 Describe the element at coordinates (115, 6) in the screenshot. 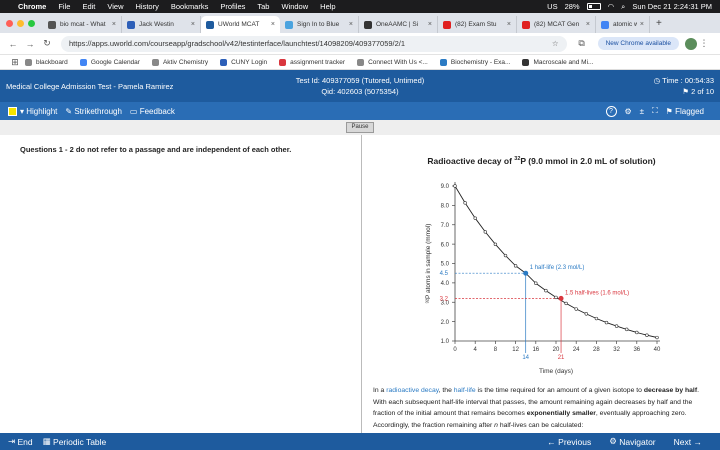

I see `menu-view: View` at that location.